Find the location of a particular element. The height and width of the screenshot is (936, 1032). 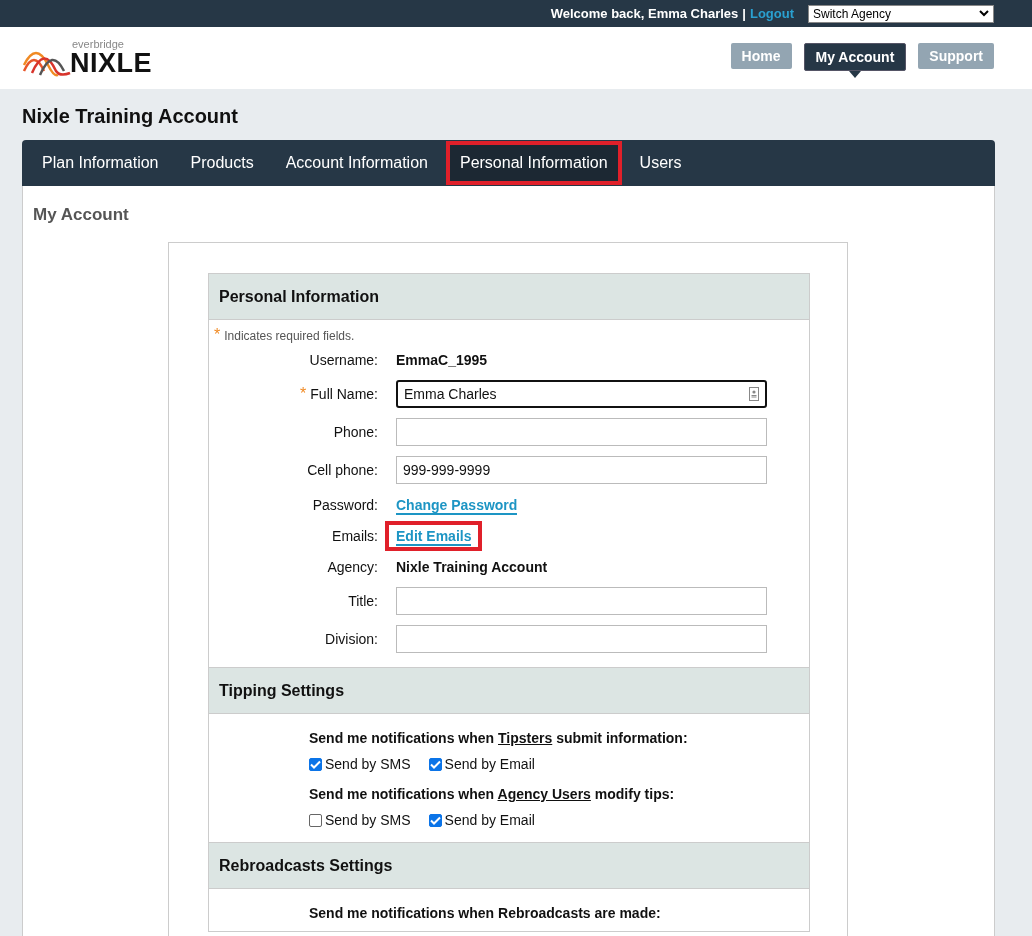

logo: everbridge NIXLE is located at coordinates (87, 58).